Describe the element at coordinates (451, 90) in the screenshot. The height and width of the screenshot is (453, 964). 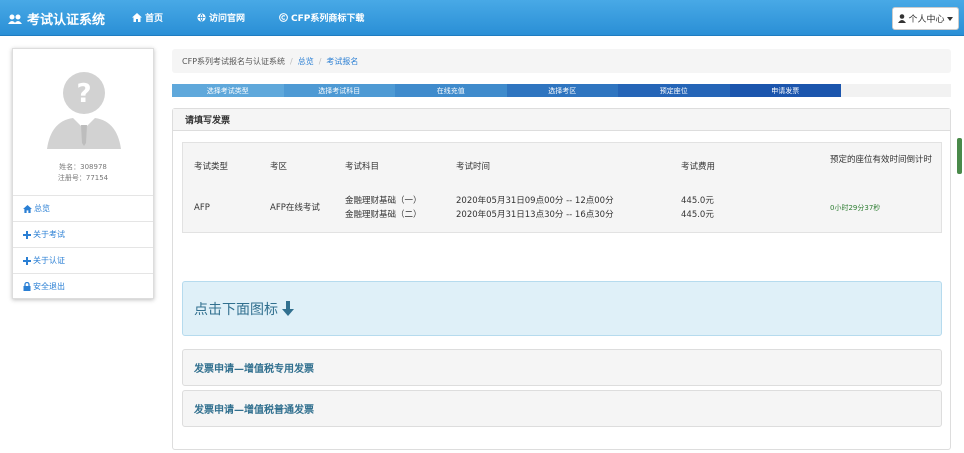
I see `step-online-recharge: 在线充值` at that location.